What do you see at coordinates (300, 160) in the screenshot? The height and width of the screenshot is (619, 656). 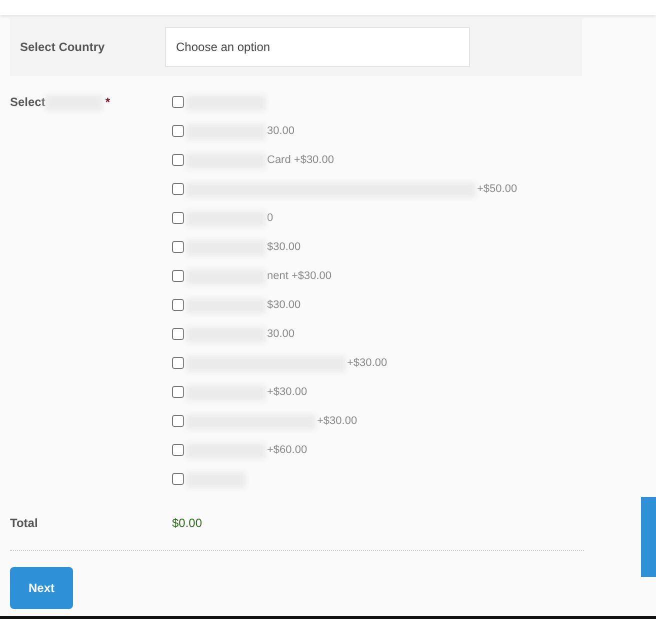 I see `option-label: Card +$30.00` at bounding box center [300, 160].